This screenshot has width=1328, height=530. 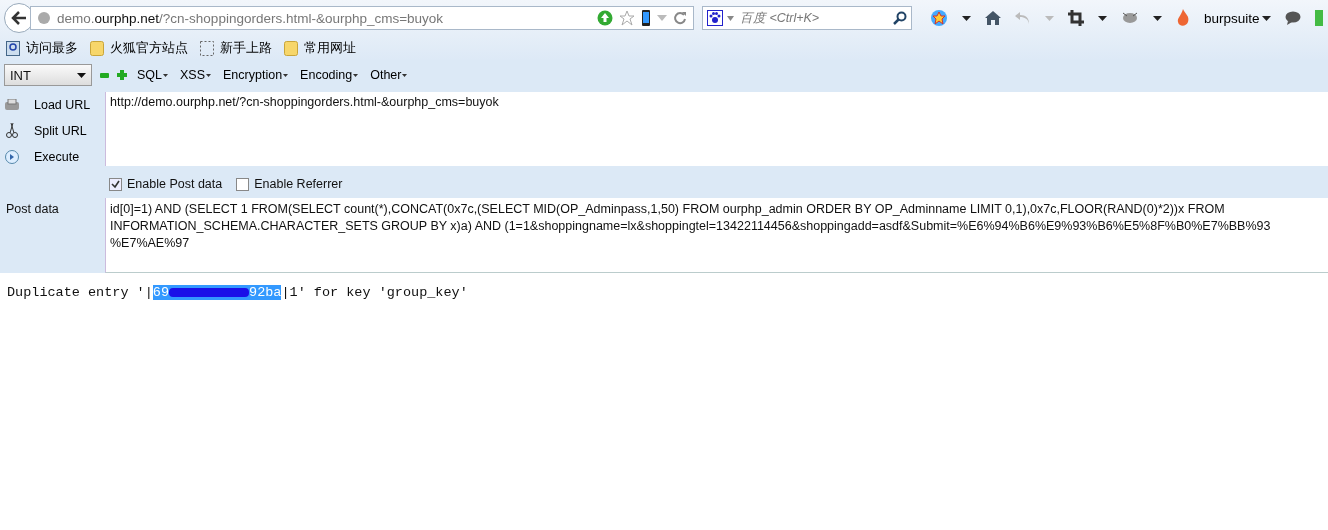 I want to click on minus-icon, so click(x=104, y=75).